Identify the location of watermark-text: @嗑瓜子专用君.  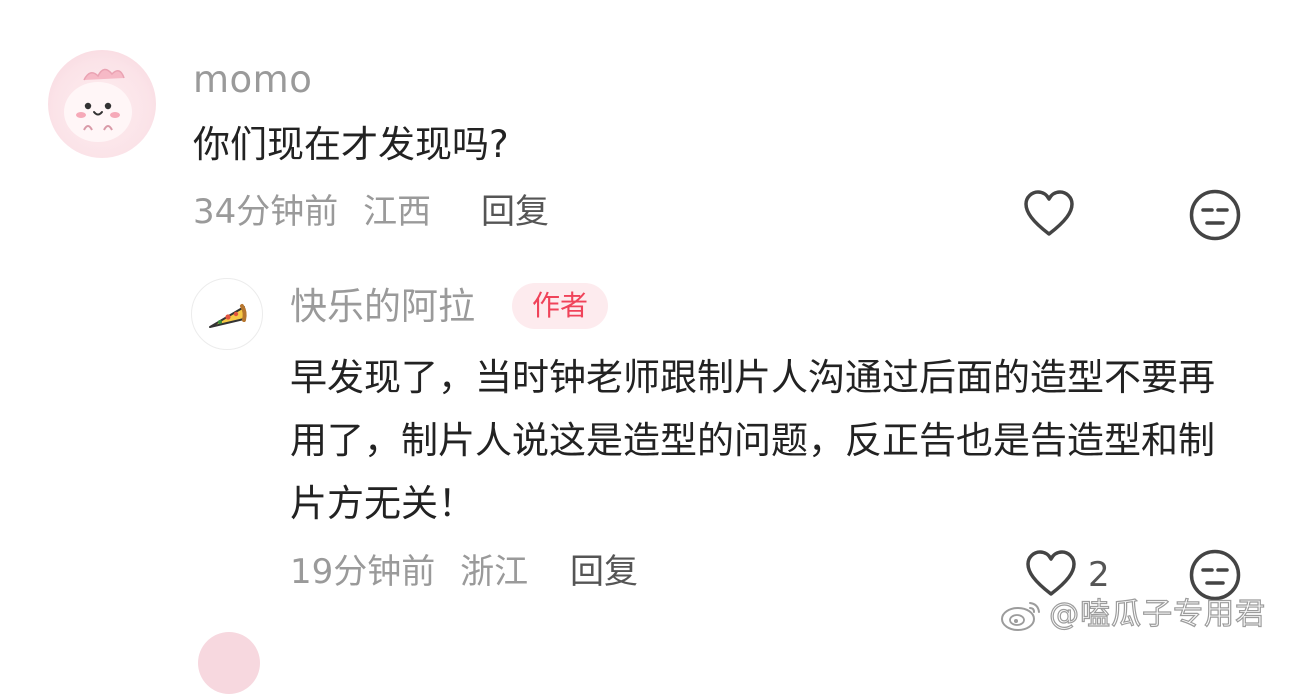
(1157, 614).